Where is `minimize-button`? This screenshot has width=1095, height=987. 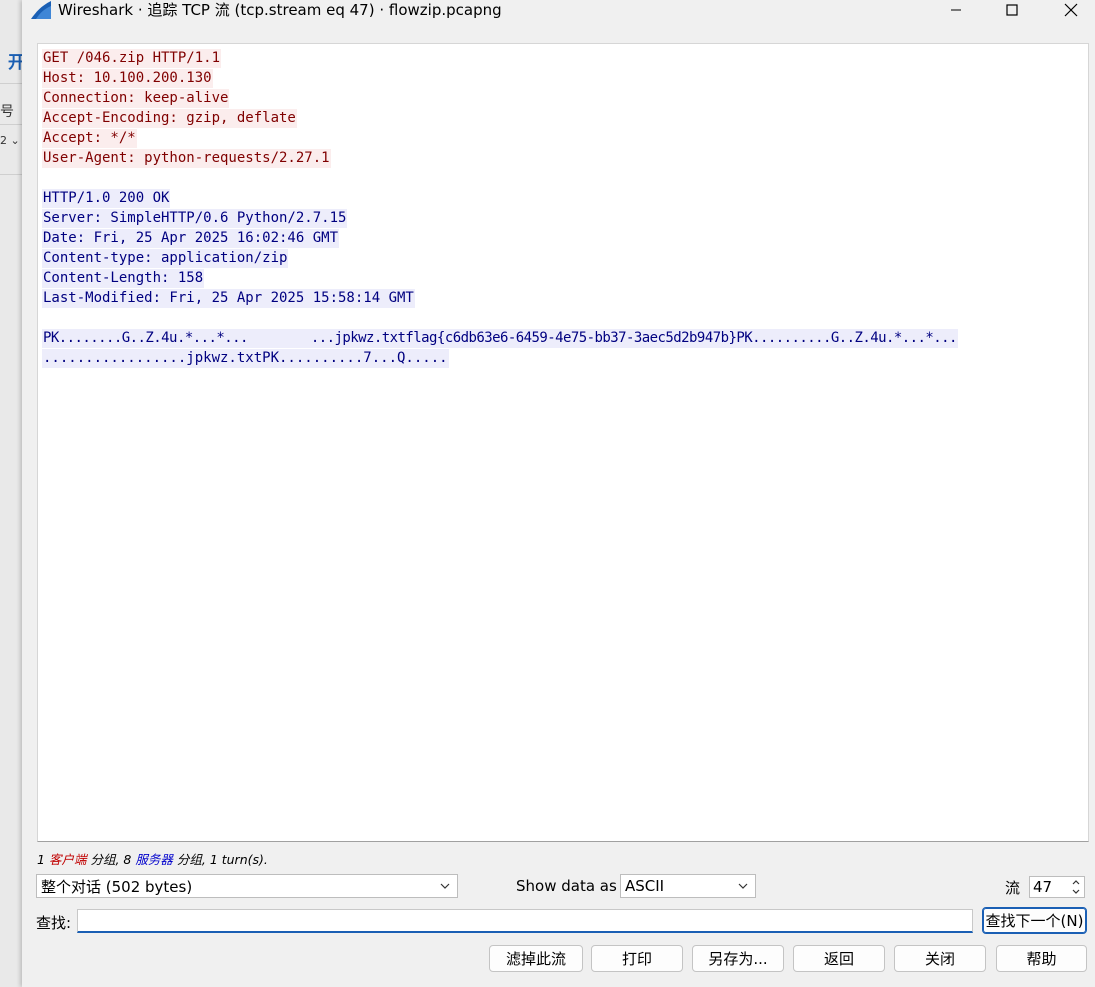
minimize-button is located at coordinates (956, 10).